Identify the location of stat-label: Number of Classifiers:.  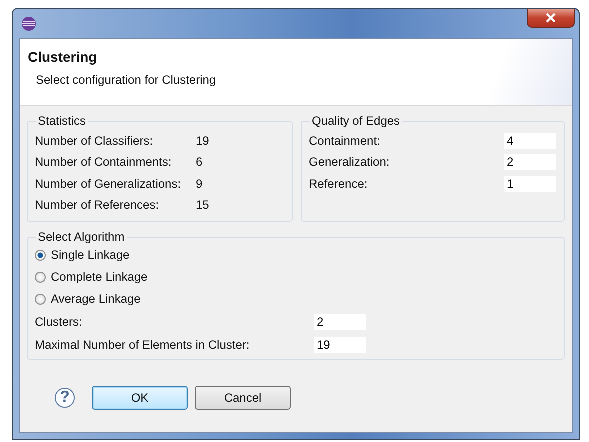
(94, 141).